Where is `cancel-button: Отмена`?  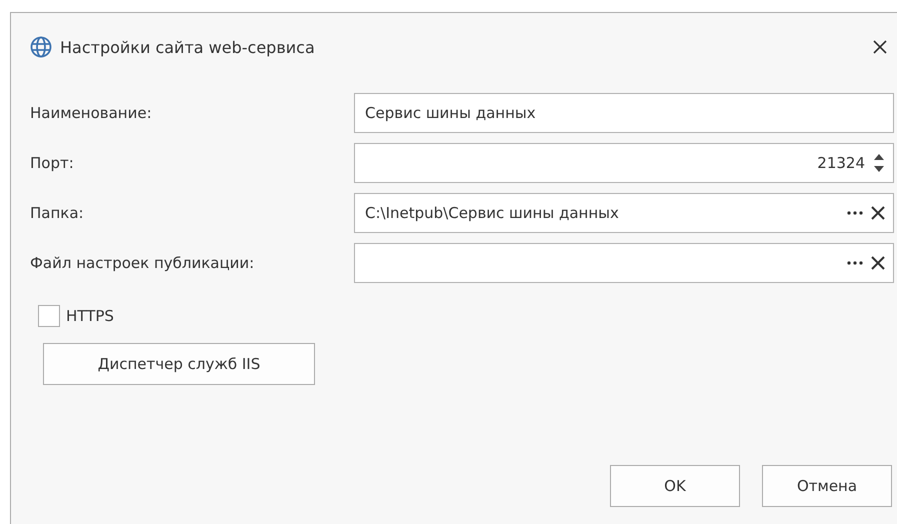 cancel-button: Отмена is located at coordinates (827, 486).